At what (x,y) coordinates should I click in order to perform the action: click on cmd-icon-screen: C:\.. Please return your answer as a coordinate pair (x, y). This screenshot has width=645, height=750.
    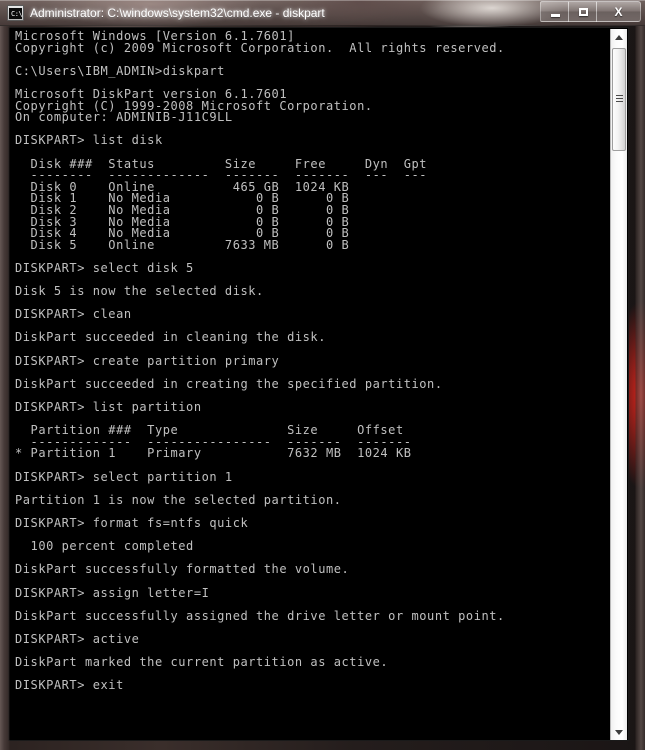
    Looking at the image, I should click on (16, 13).